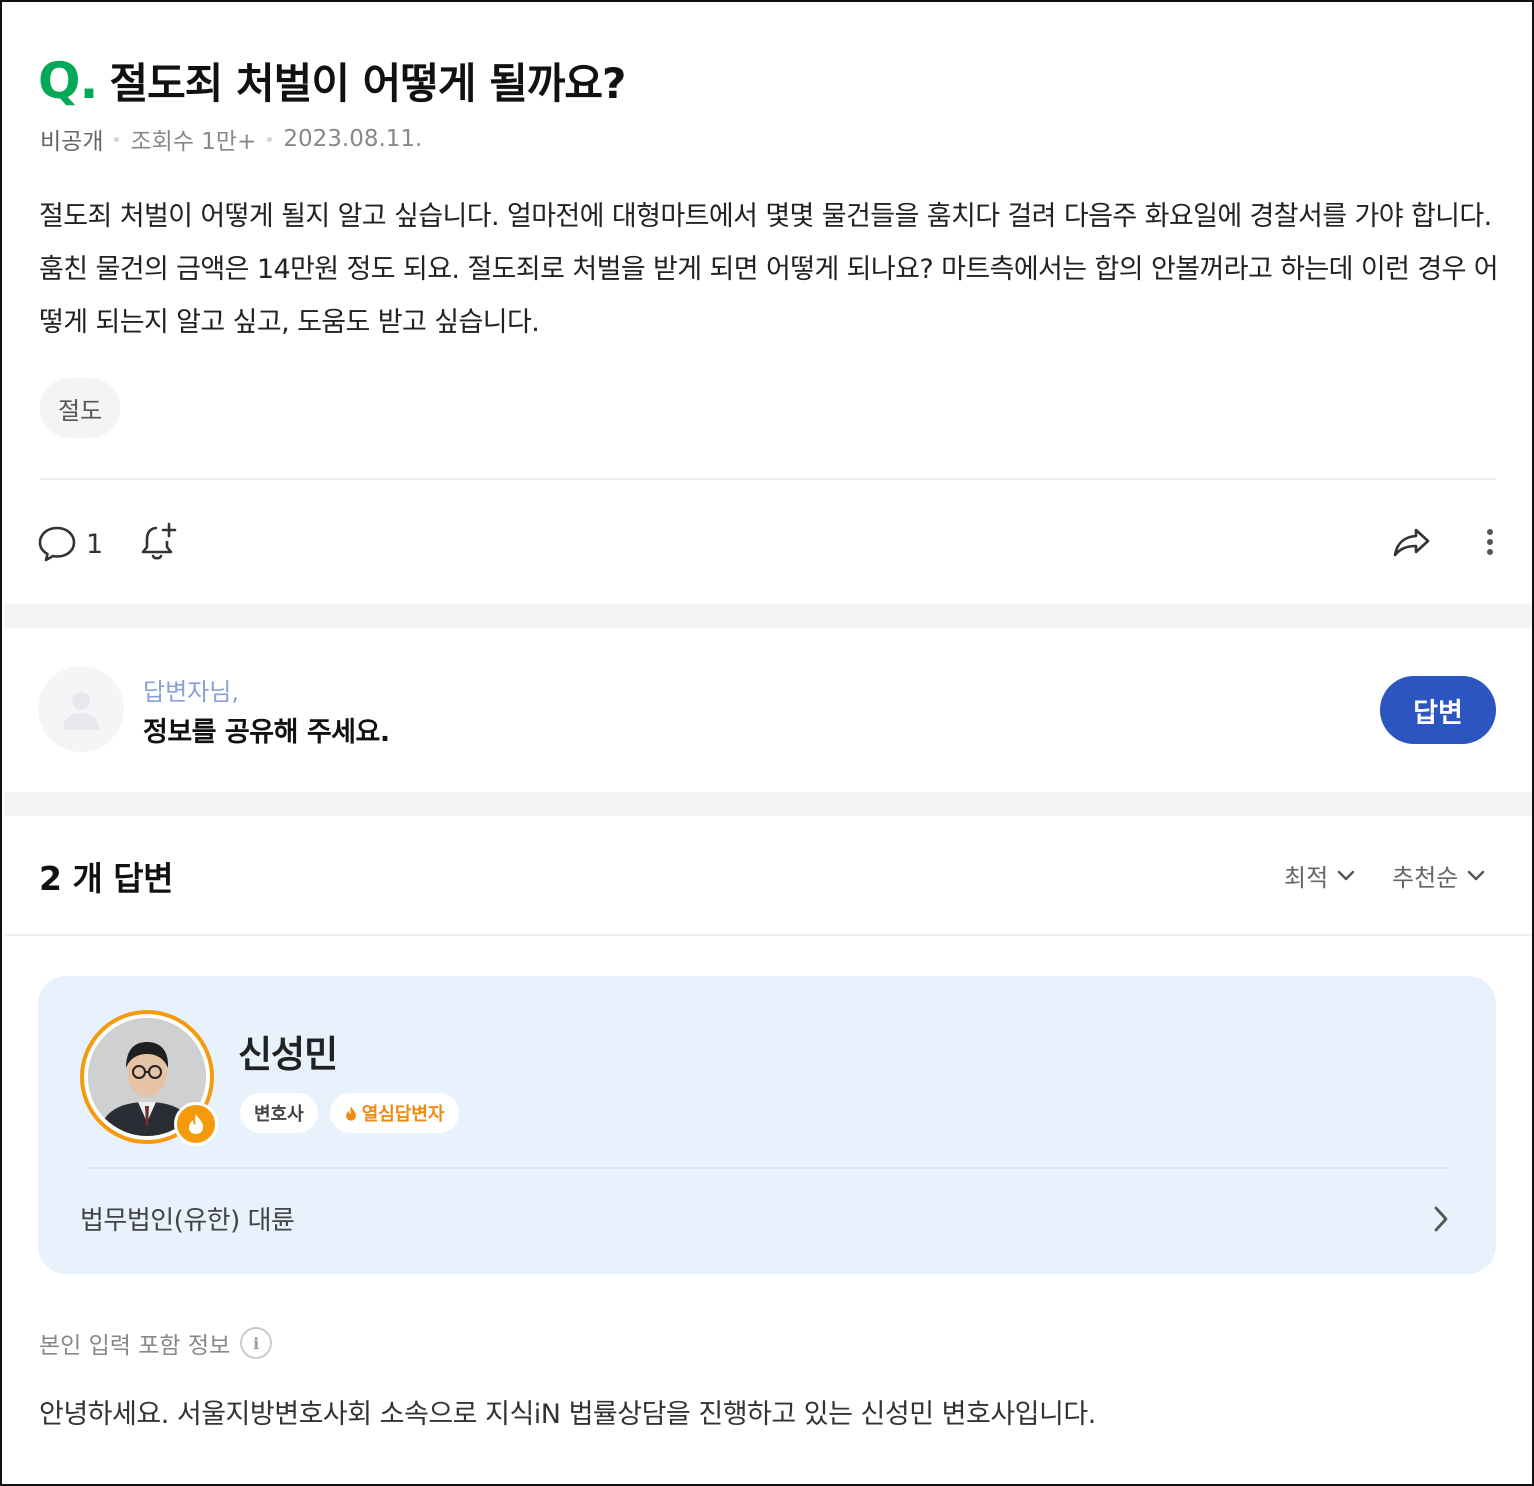 Image resolution: width=1534 pixels, height=1486 pixels. I want to click on firm-link-button, so click(1441, 1221).